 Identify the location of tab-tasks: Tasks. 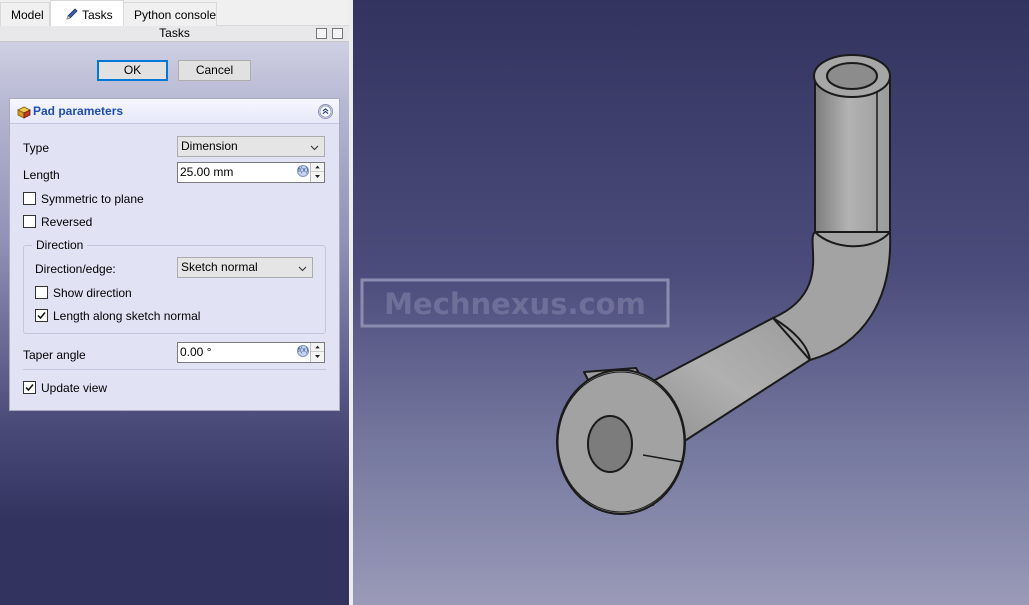
(87, 13).